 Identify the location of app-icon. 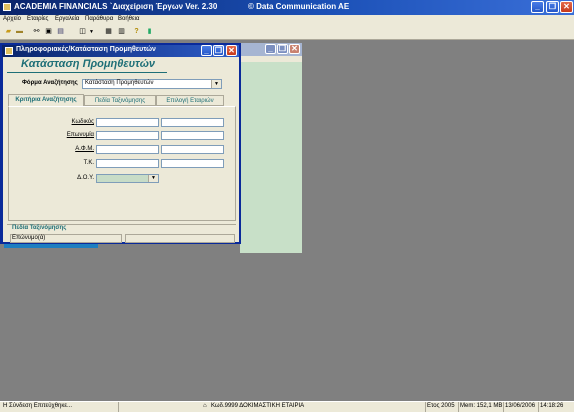
(7, 7).